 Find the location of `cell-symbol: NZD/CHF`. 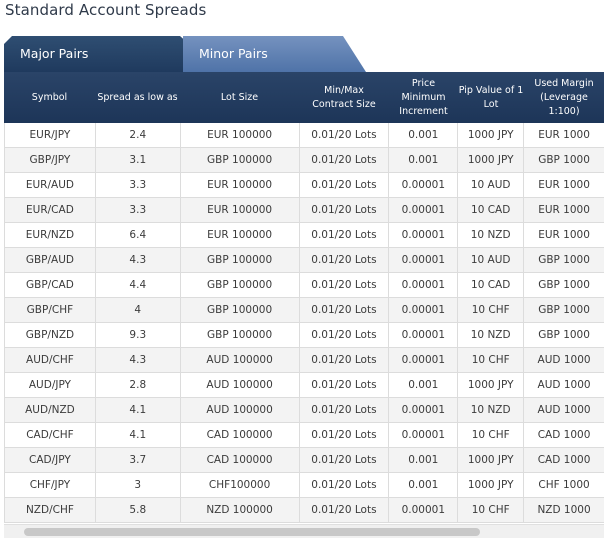

cell-symbol: NZD/CHF is located at coordinates (50, 510).